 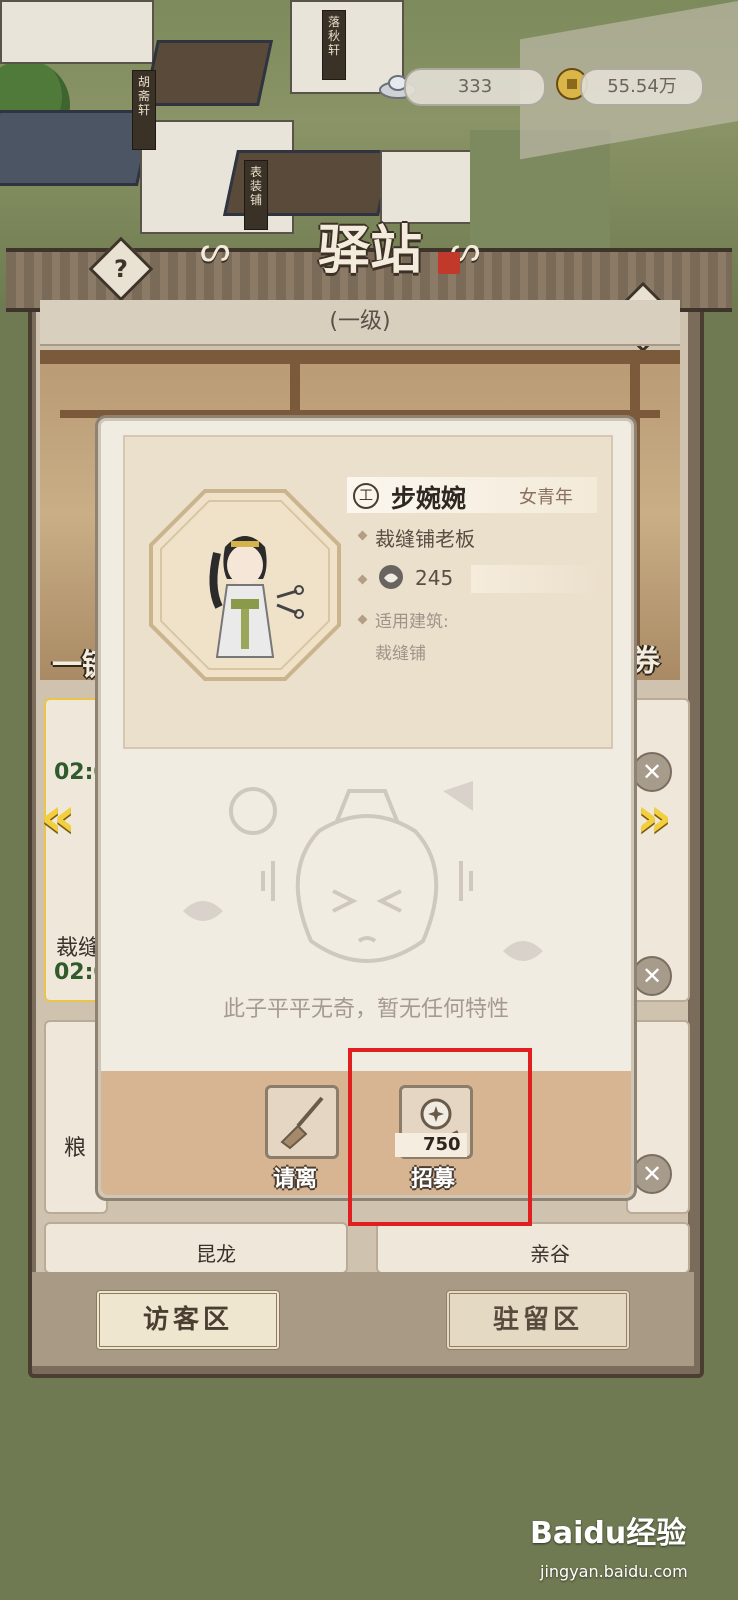 What do you see at coordinates (608, 1533) in the screenshot?
I see `watermark-brand: Baidu经验` at bounding box center [608, 1533].